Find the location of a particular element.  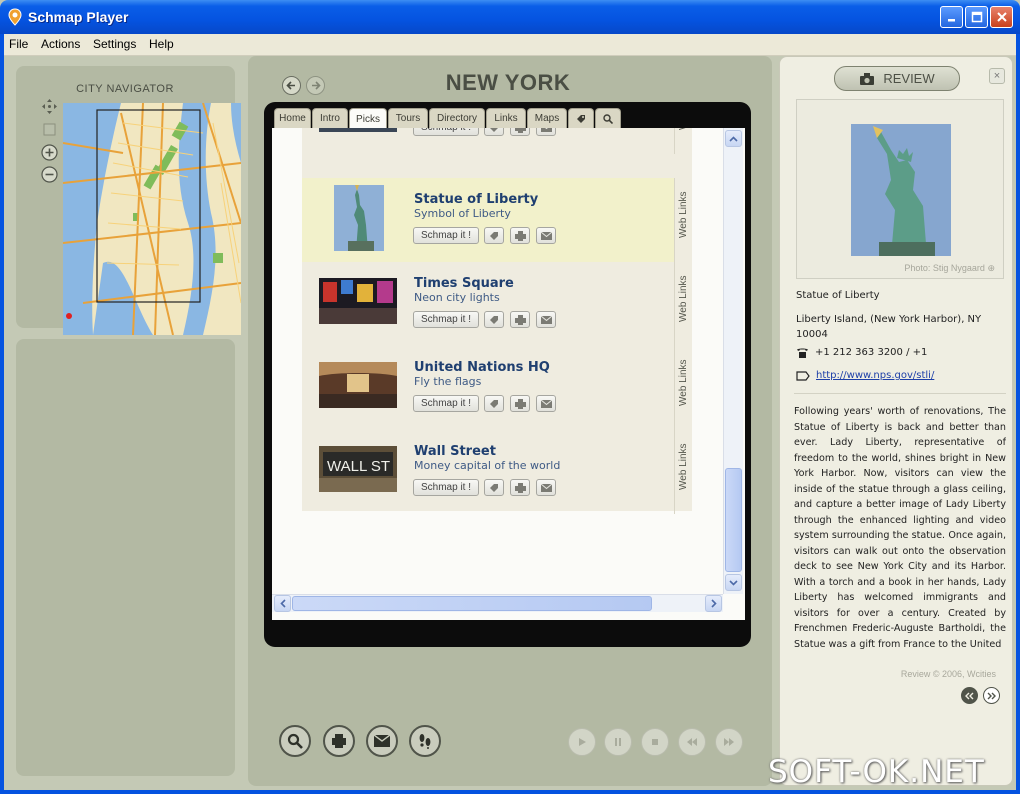

tab-links: Links is located at coordinates (506, 118).